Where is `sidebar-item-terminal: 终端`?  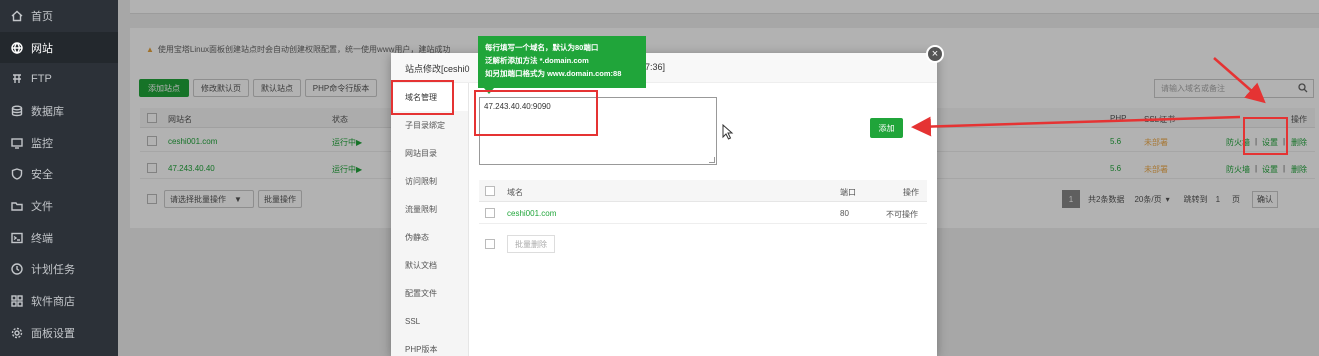 sidebar-item-terminal: 终端 is located at coordinates (59, 238).